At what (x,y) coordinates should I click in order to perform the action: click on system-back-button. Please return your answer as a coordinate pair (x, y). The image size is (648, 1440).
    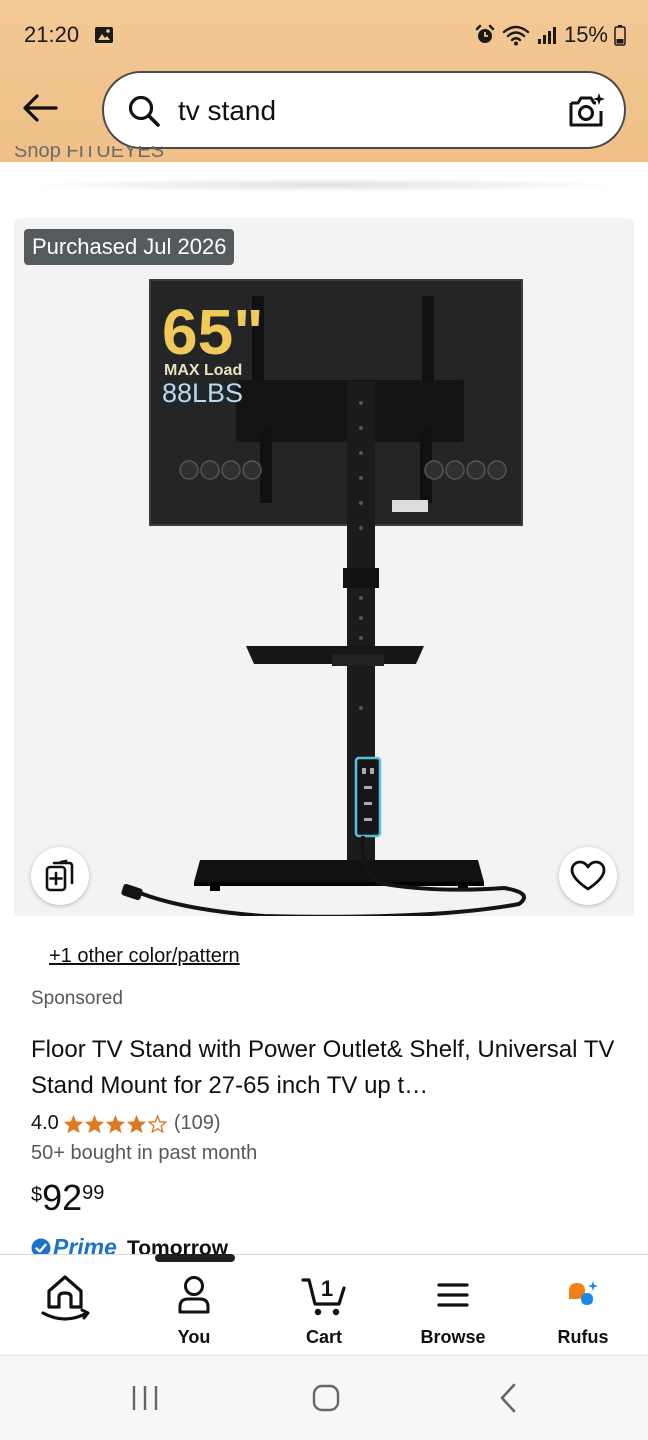
    Looking at the image, I should click on (508, 1398).